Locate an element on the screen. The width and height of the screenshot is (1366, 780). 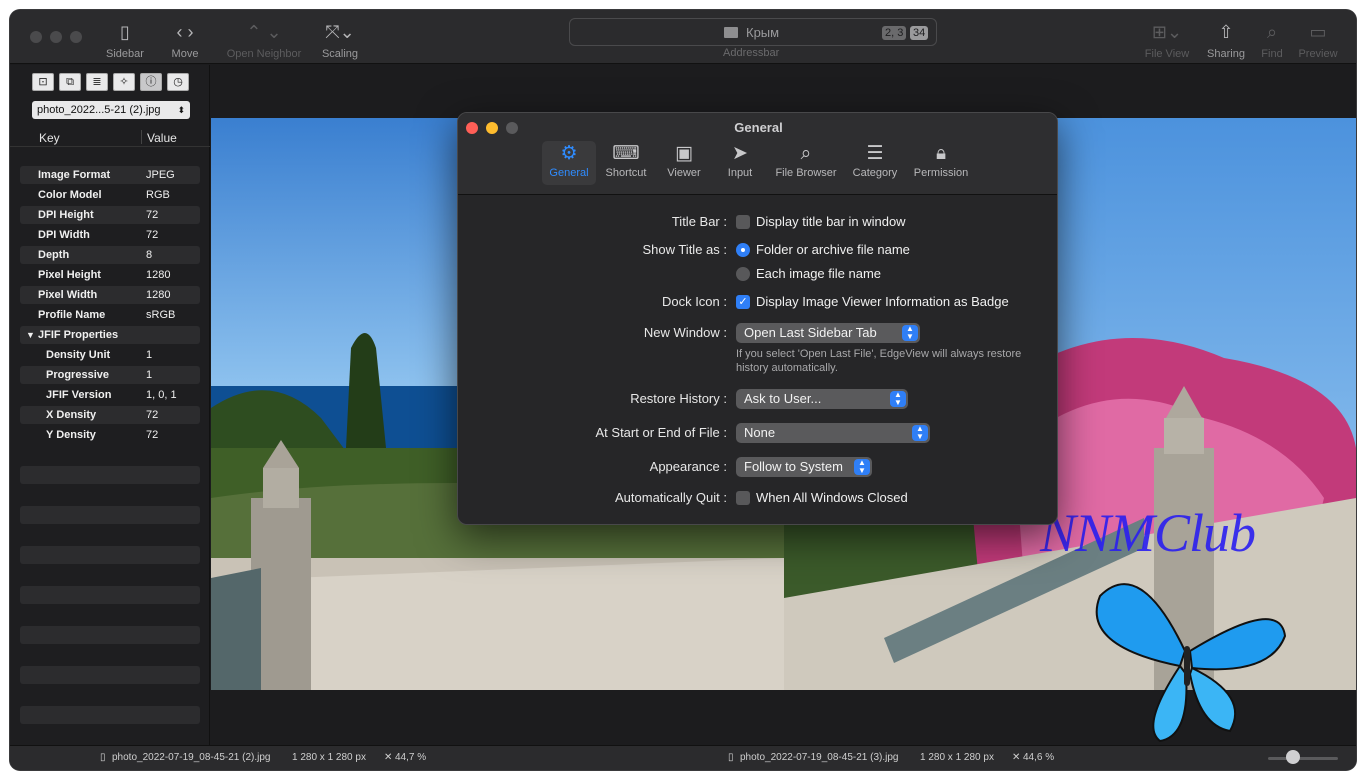
tab-transform-icon: ⧉ is located at coordinates (70, 82).